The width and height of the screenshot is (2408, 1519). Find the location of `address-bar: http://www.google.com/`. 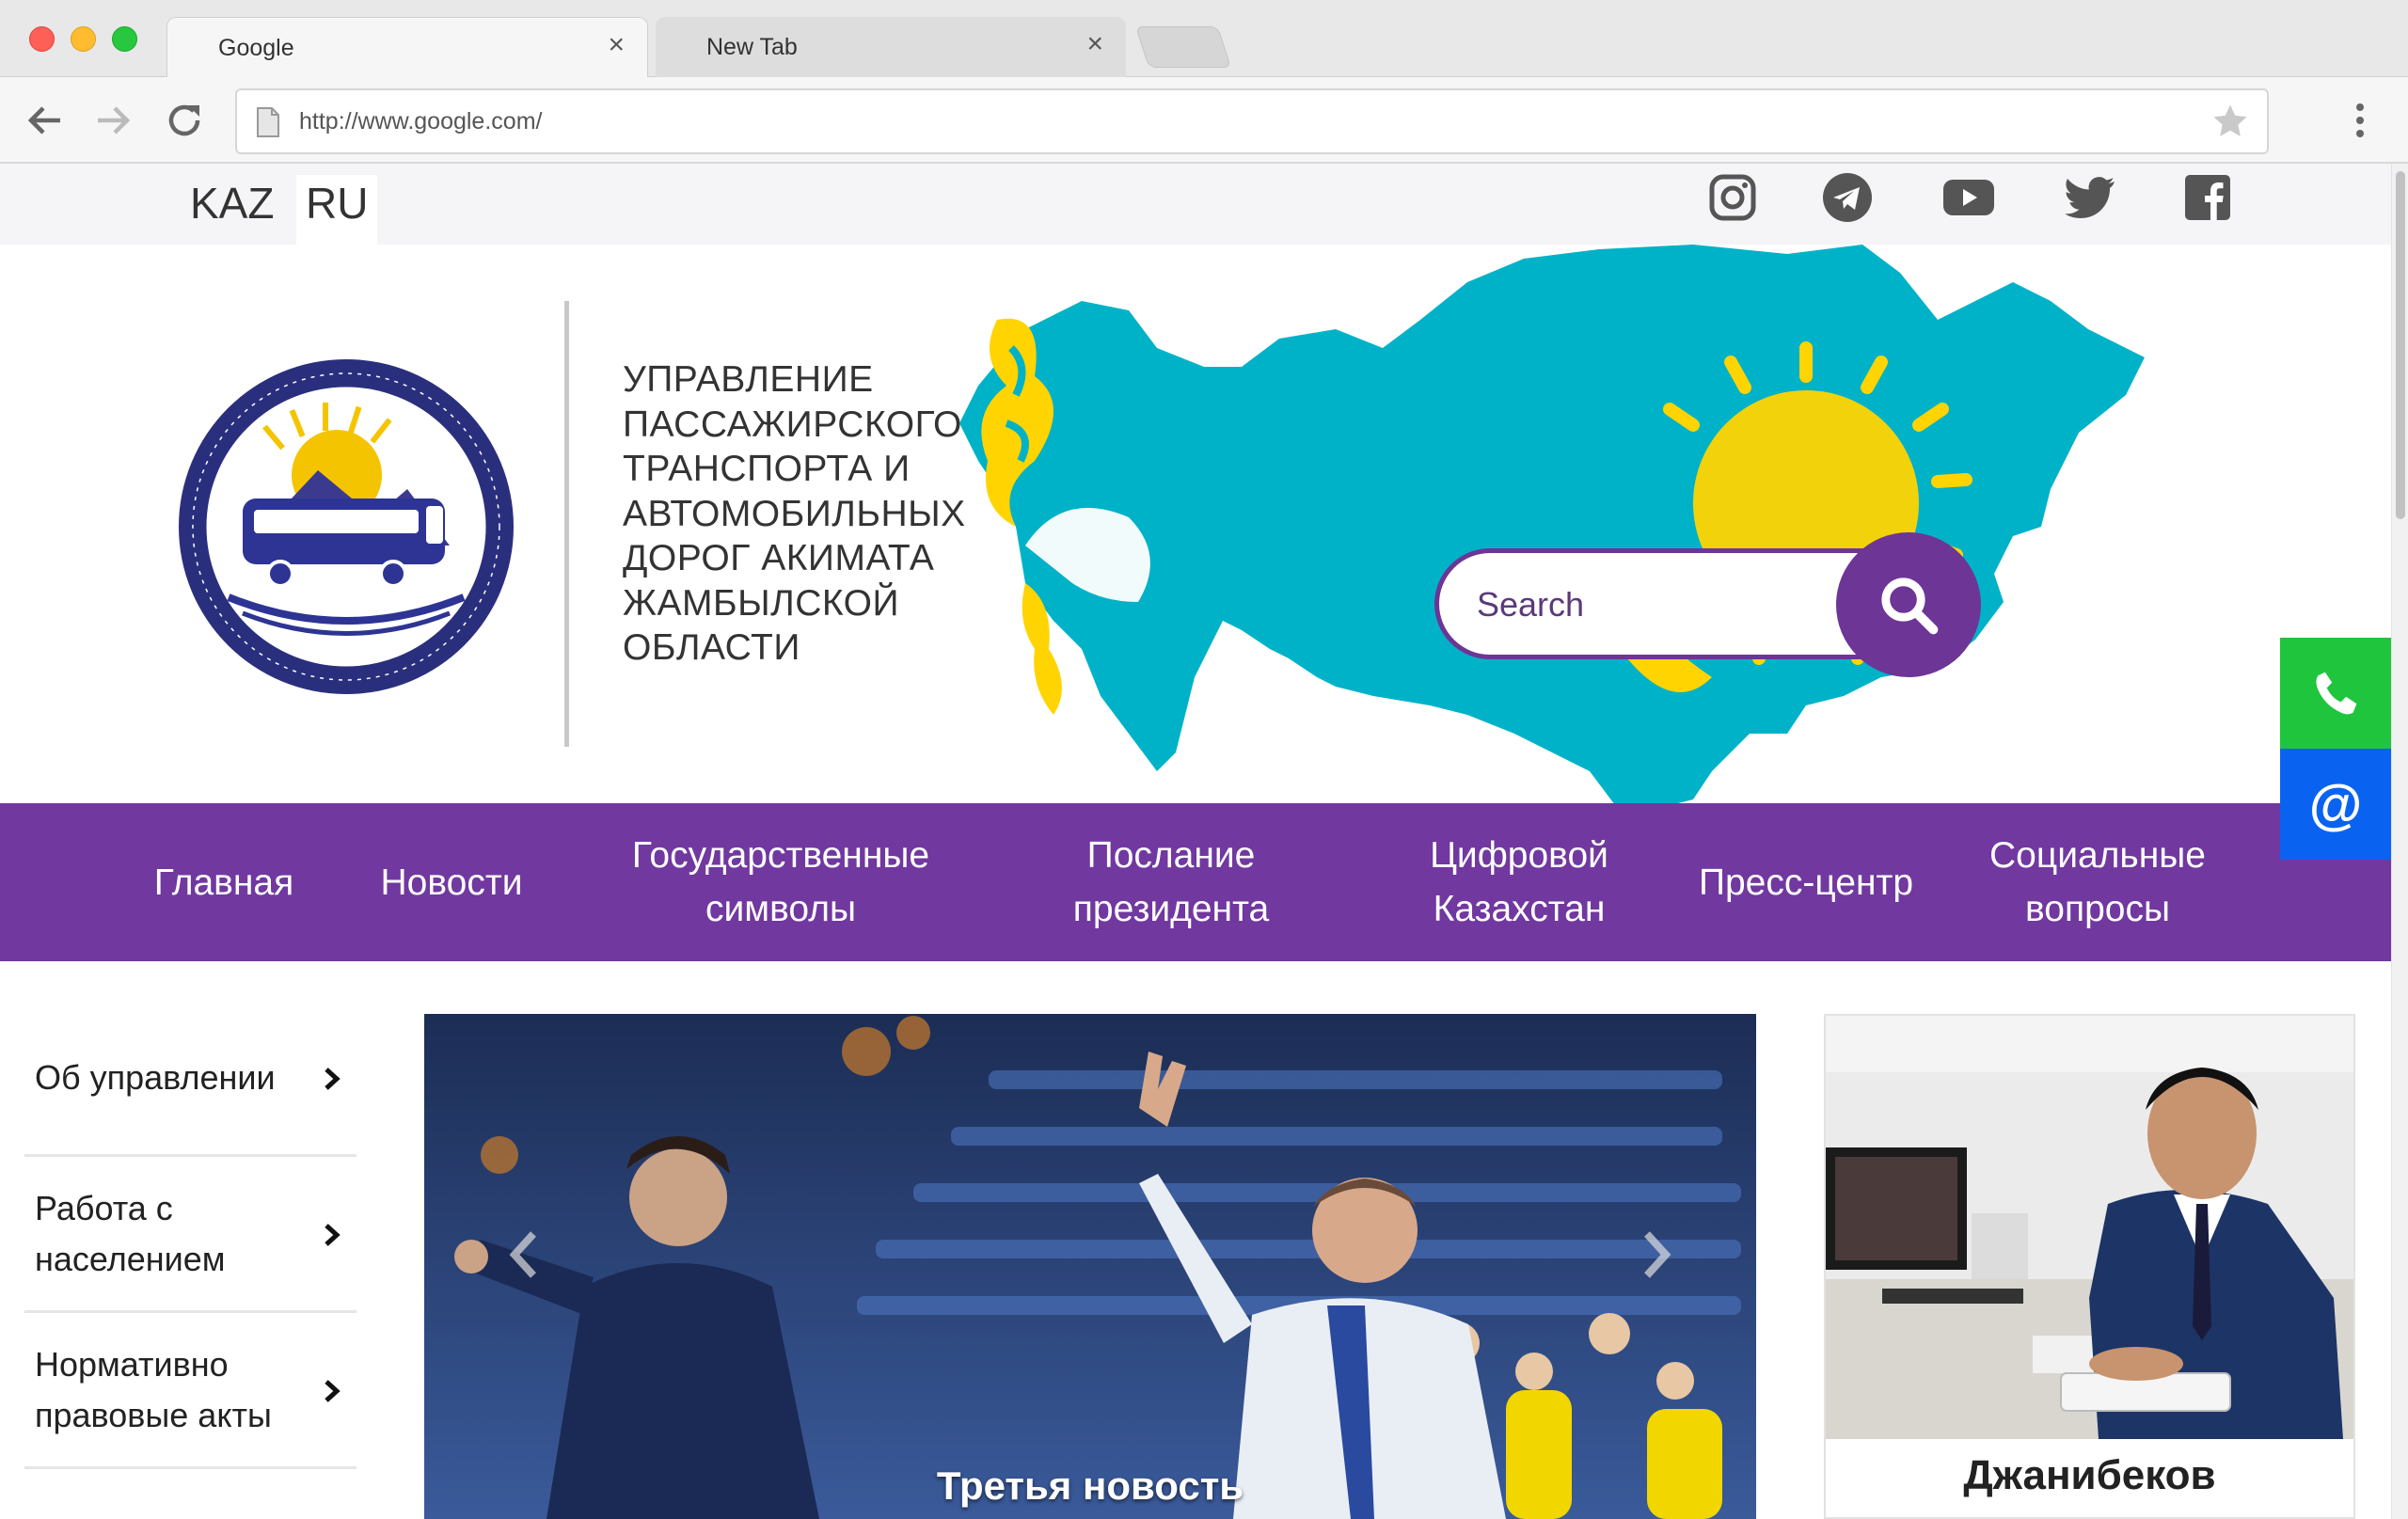

address-bar: http://www.google.com/ is located at coordinates (1252, 121).